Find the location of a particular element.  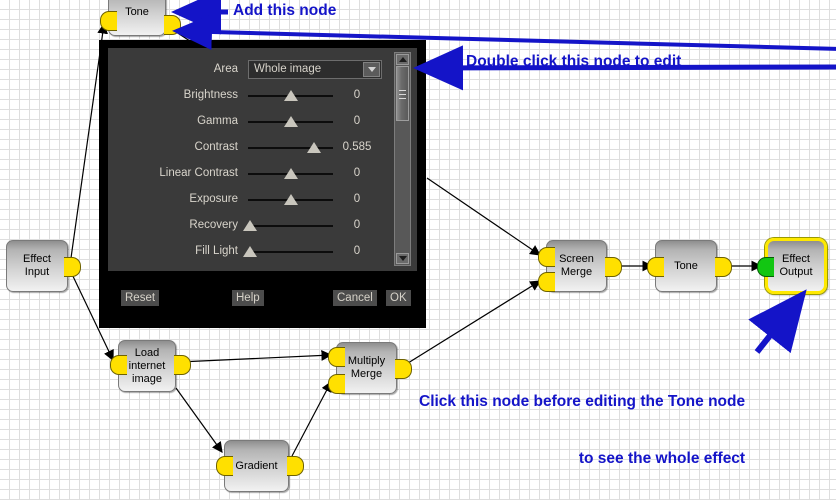

exposure-value: 0 is located at coordinates (357, 199).